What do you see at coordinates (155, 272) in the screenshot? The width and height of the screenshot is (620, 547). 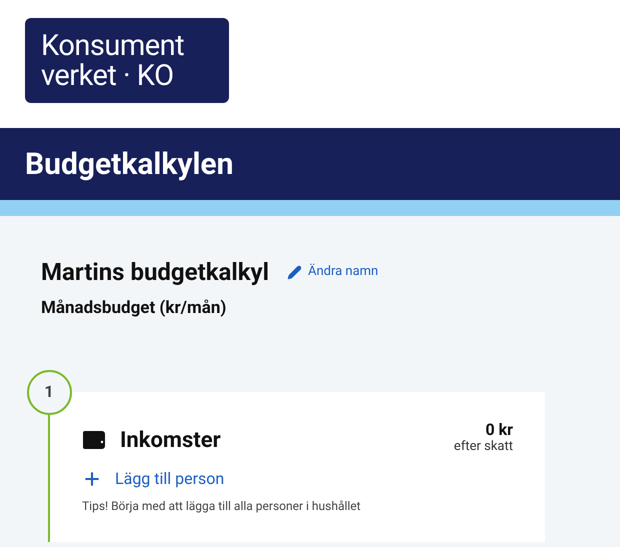 I see `budget-title: Martins budgetkalkyl` at bounding box center [155, 272].